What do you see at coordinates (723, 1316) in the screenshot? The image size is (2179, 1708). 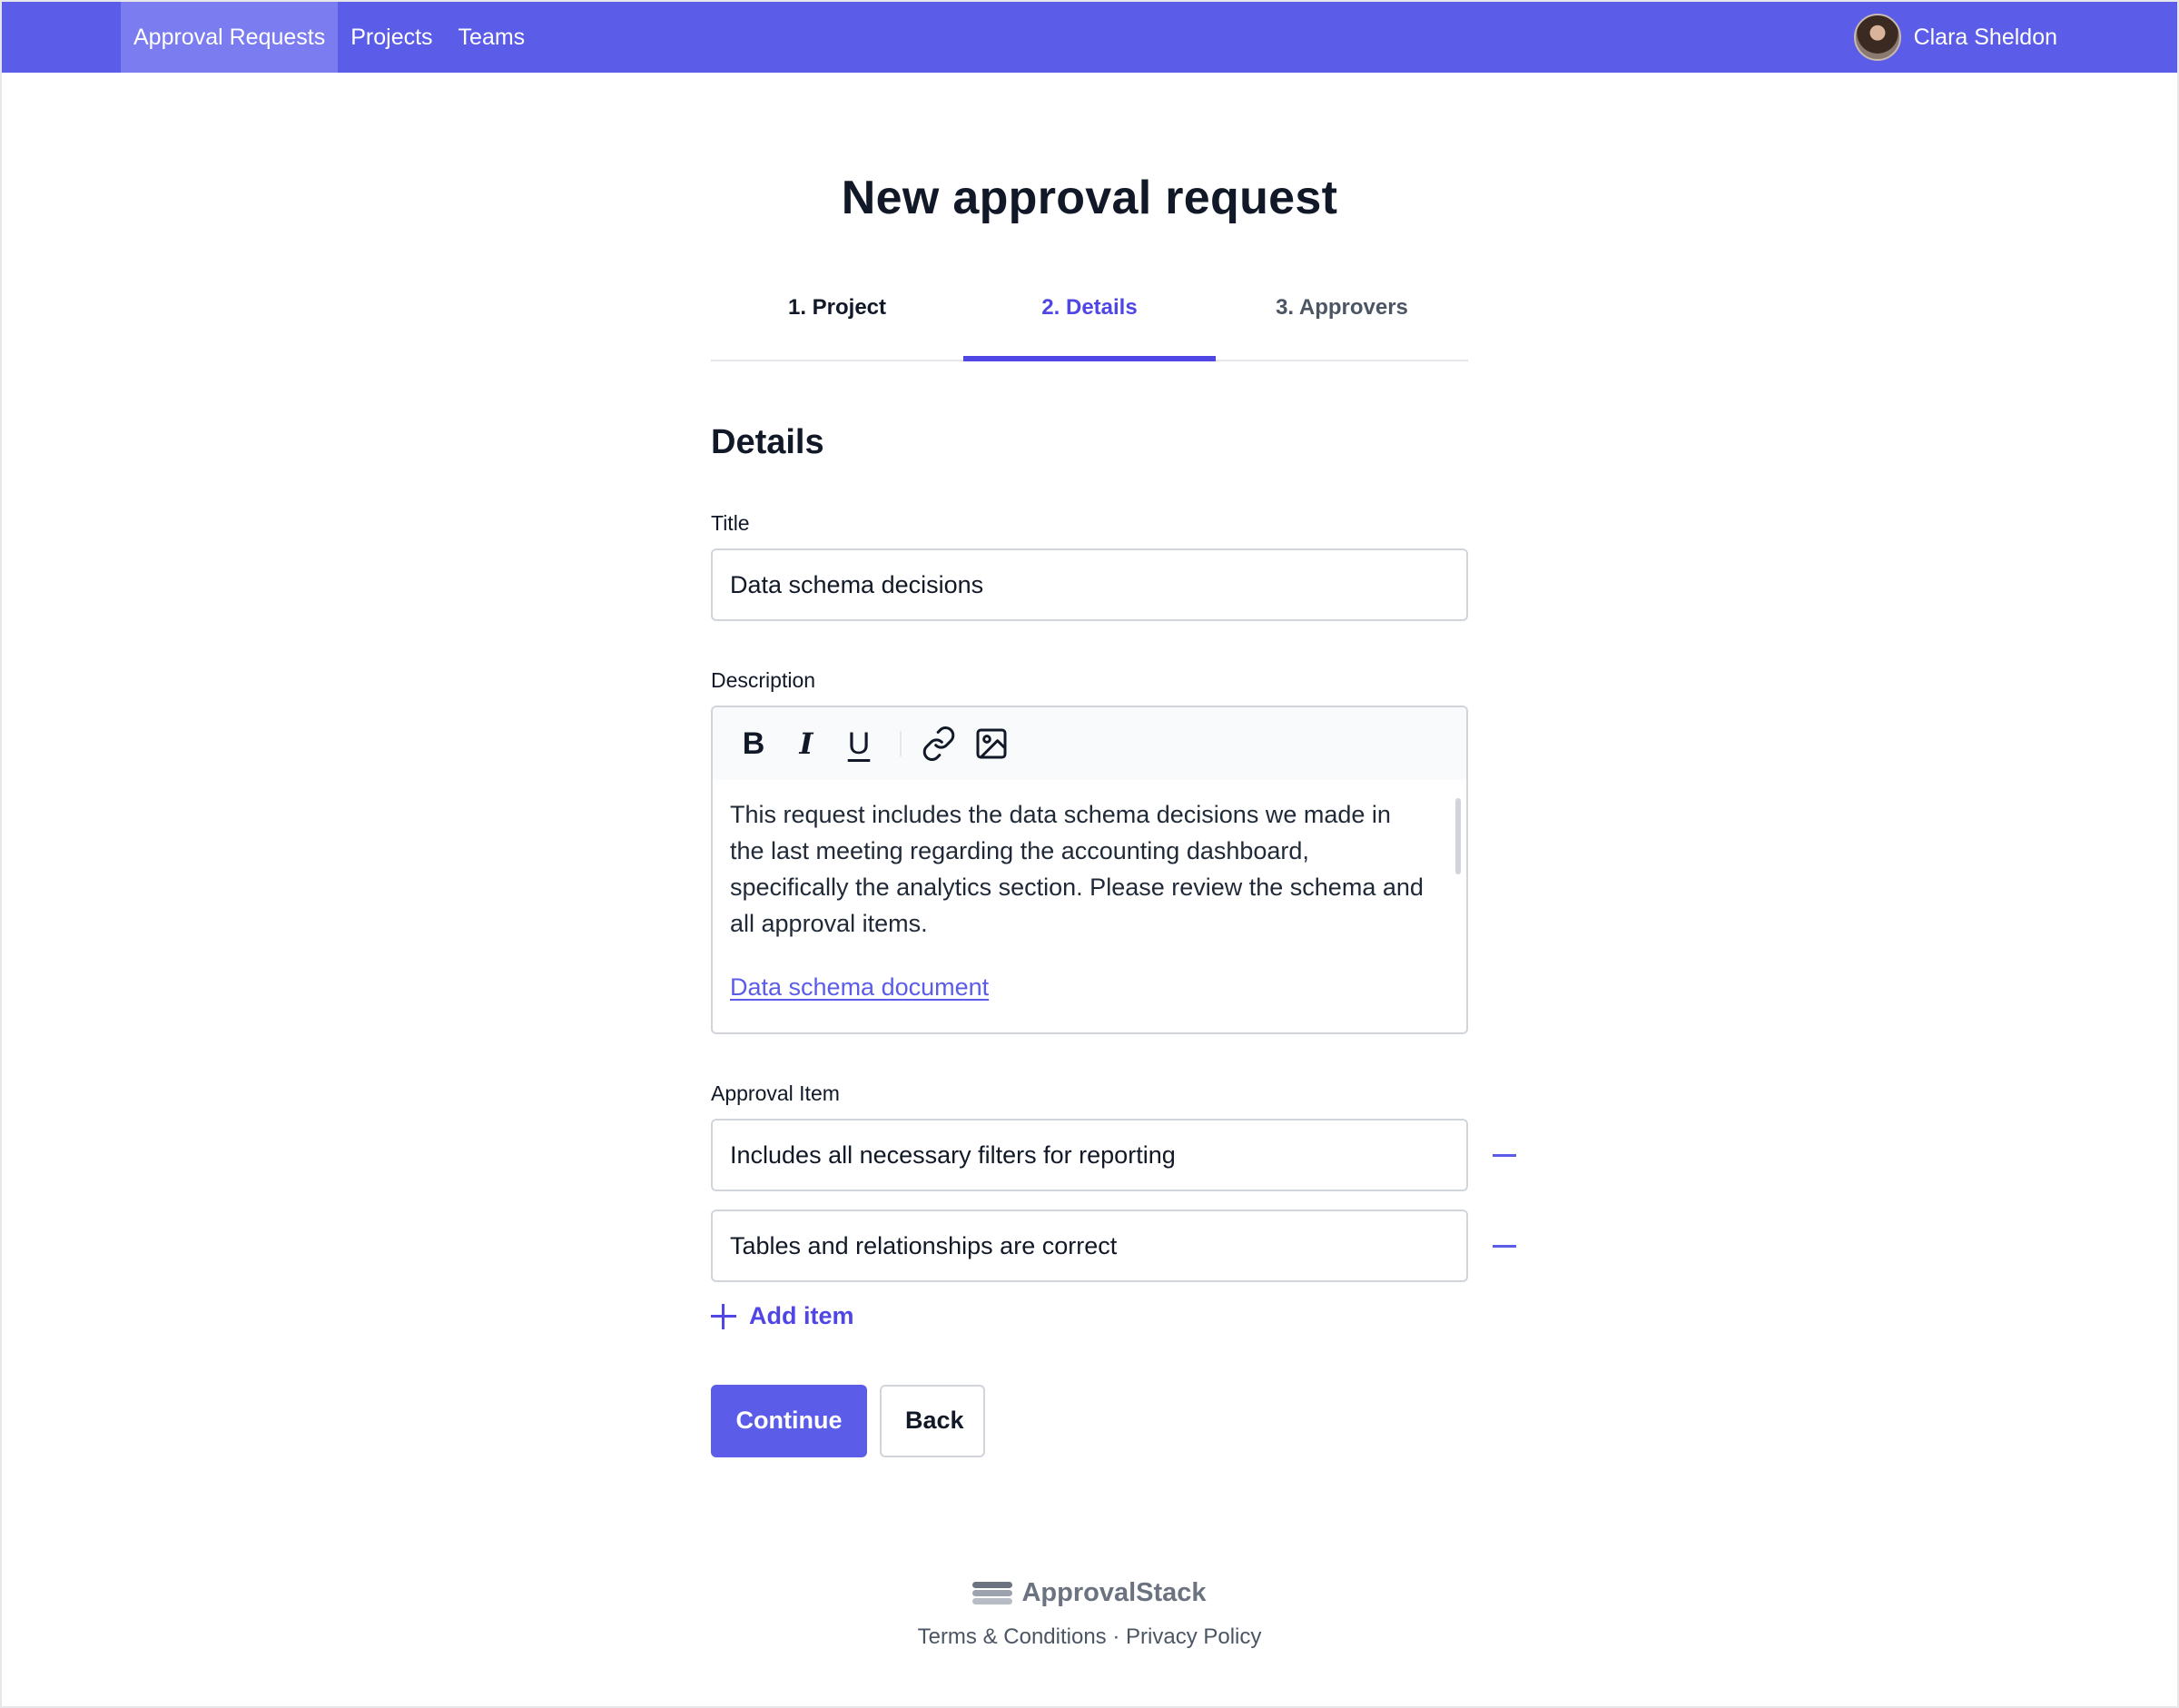 I see `plus-icon` at bounding box center [723, 1316].